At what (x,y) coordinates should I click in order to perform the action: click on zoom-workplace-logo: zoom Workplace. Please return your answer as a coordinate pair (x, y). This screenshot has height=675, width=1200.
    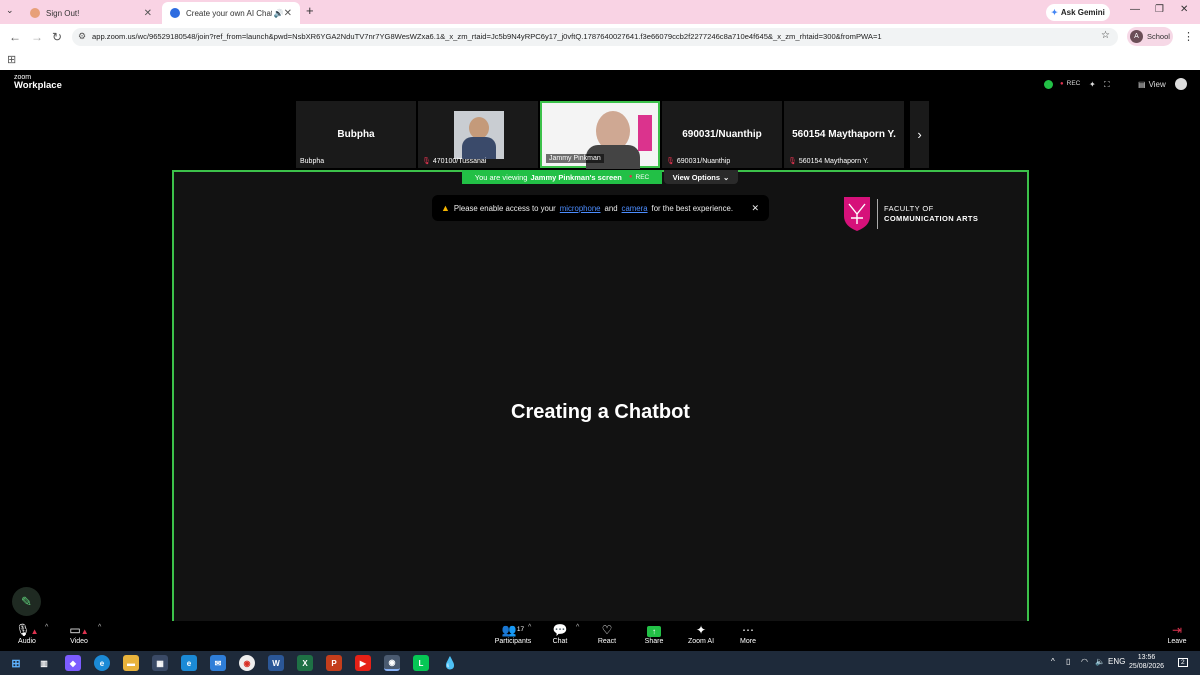
    Looking at the image, I should click on (38, 82).